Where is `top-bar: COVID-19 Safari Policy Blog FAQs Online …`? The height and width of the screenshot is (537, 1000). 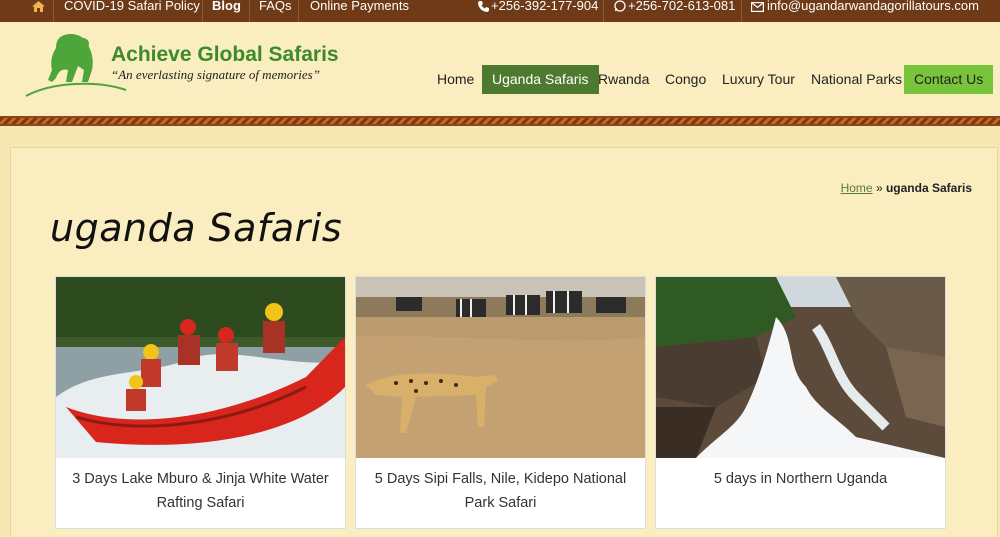 top-bar: COVID-19 Safari Policy Blog FAQs Online … is located at coordinates (500, 11).